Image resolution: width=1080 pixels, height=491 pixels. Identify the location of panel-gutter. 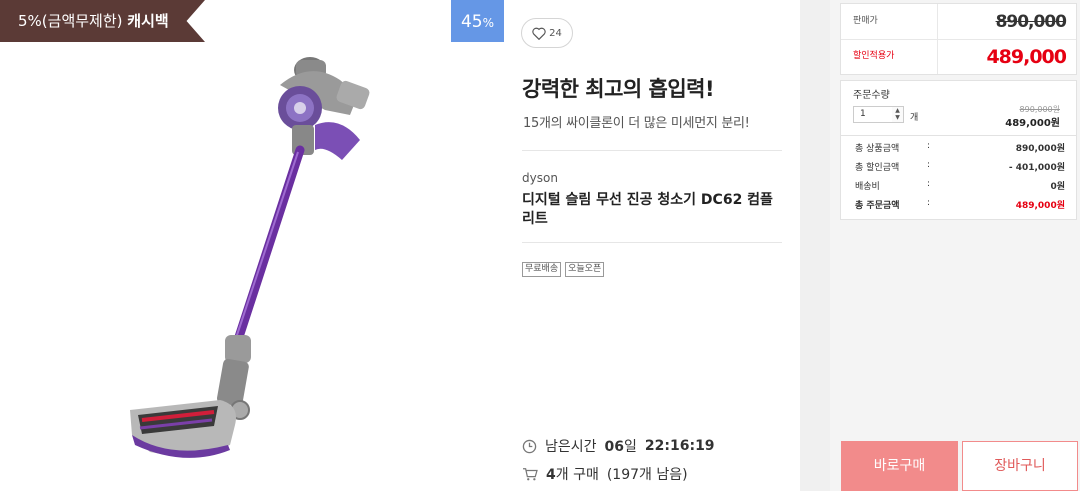
(815, 245).